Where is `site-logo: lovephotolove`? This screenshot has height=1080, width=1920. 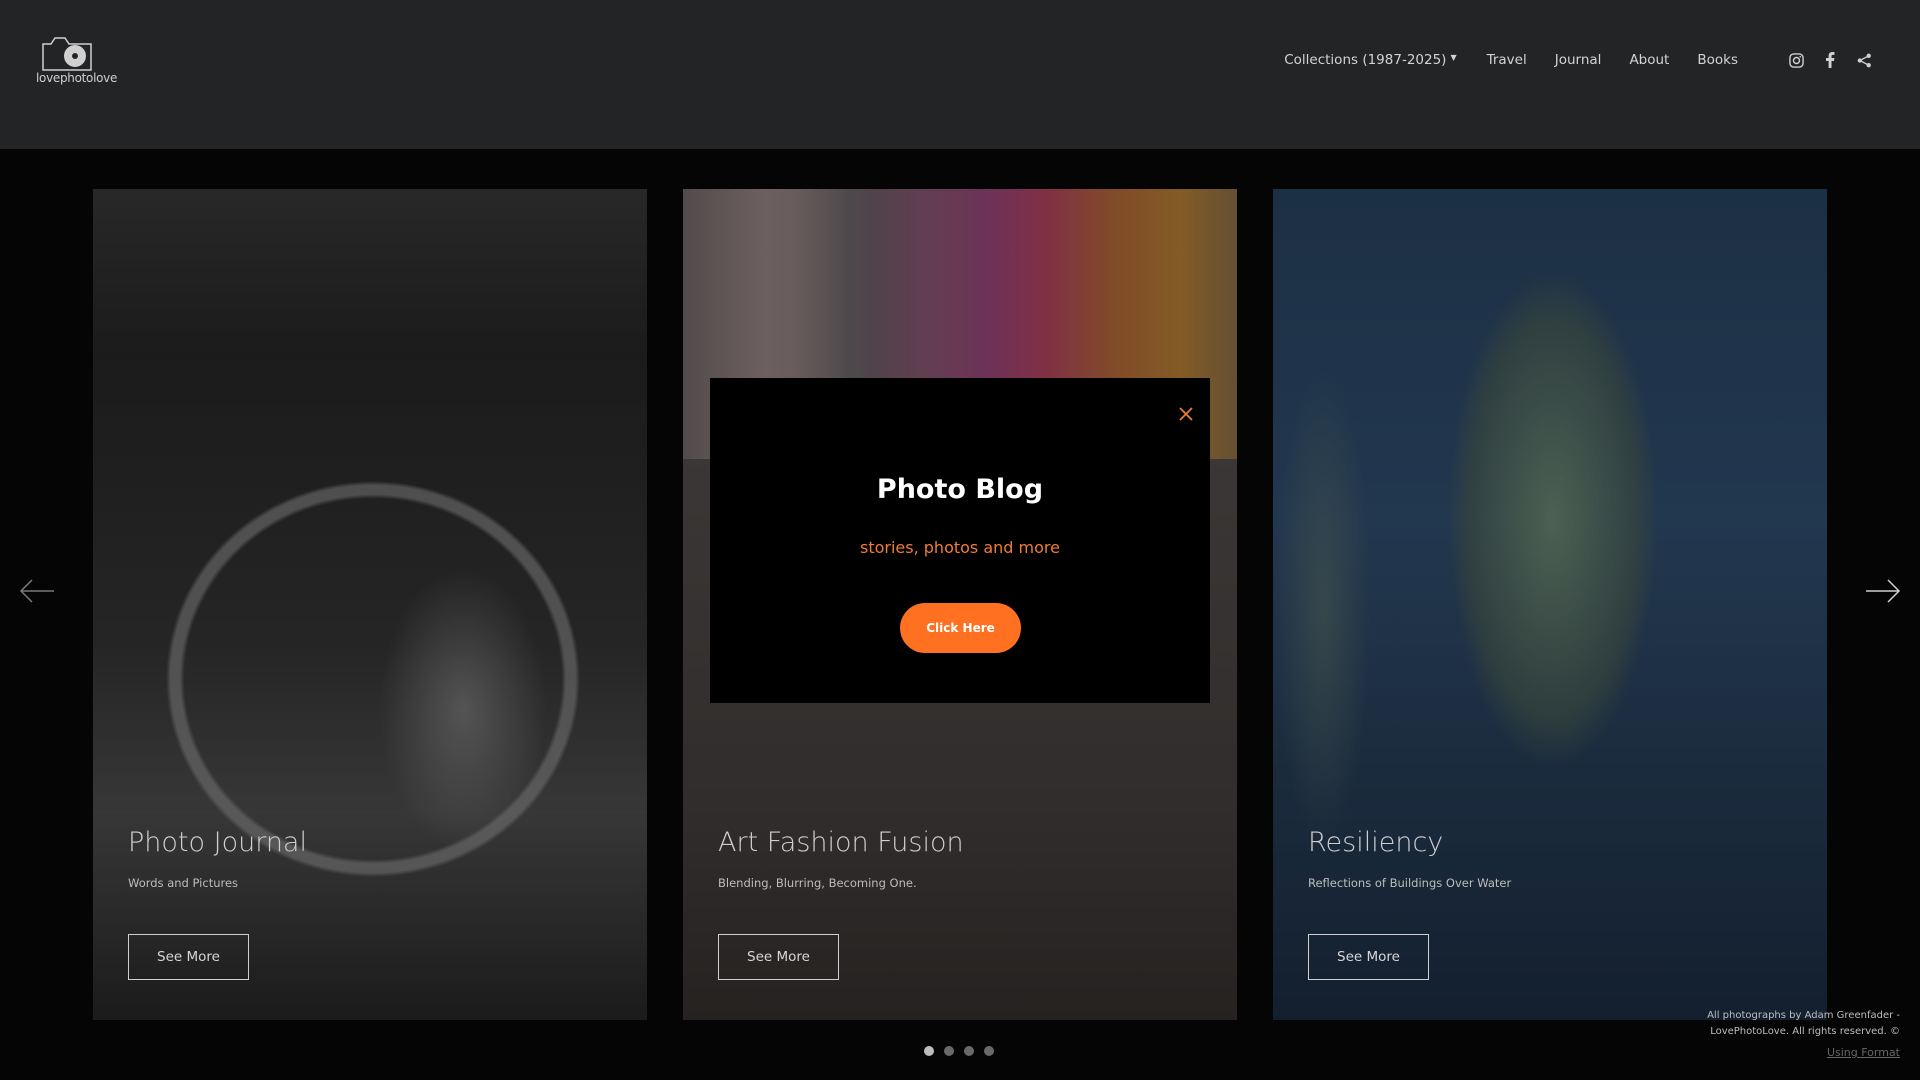 site-logo: lovephotolove is located at coordinates (77, 61).